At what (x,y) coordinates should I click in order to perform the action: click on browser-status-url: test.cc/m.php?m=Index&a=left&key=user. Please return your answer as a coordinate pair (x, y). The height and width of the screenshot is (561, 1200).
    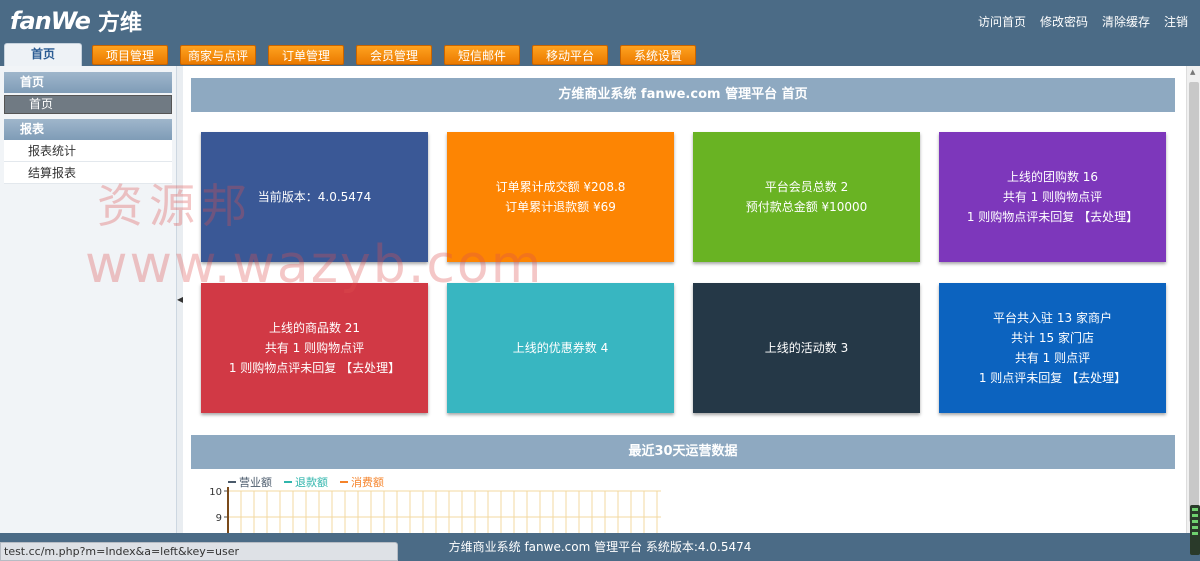
    Looking at the image, I should click on (199, 551).